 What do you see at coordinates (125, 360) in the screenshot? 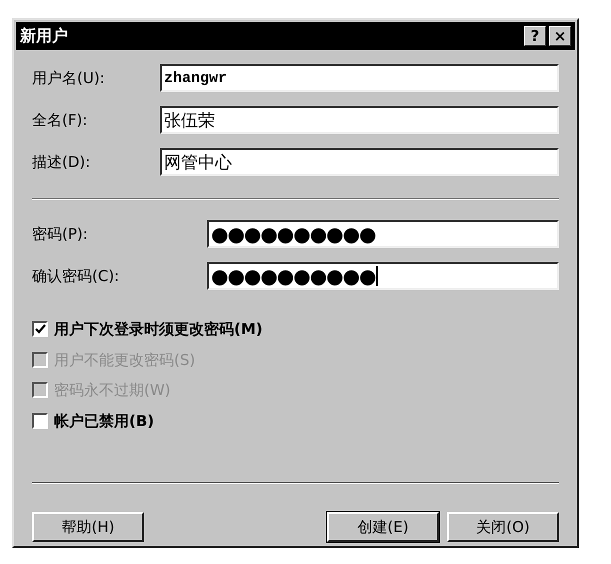
I see `checkbox-label: 用户不能更改密码(S)` at bounding box center [125, 360].